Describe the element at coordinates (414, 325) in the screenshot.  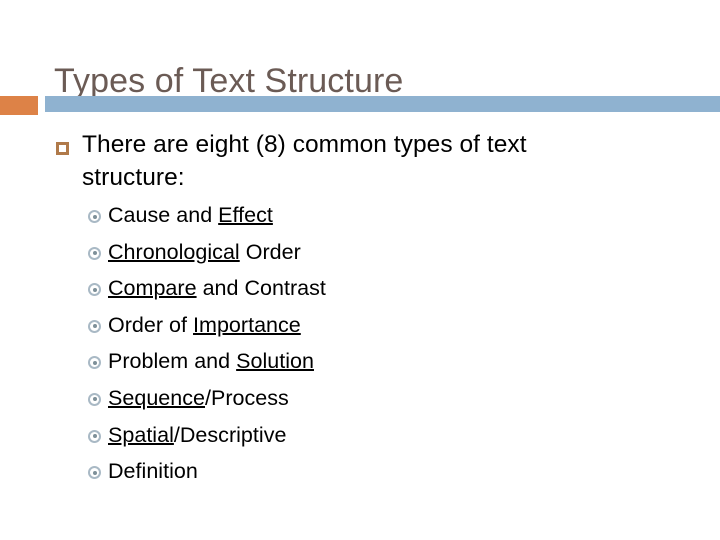
I see `list-item-label: Order of Importance` at that location.